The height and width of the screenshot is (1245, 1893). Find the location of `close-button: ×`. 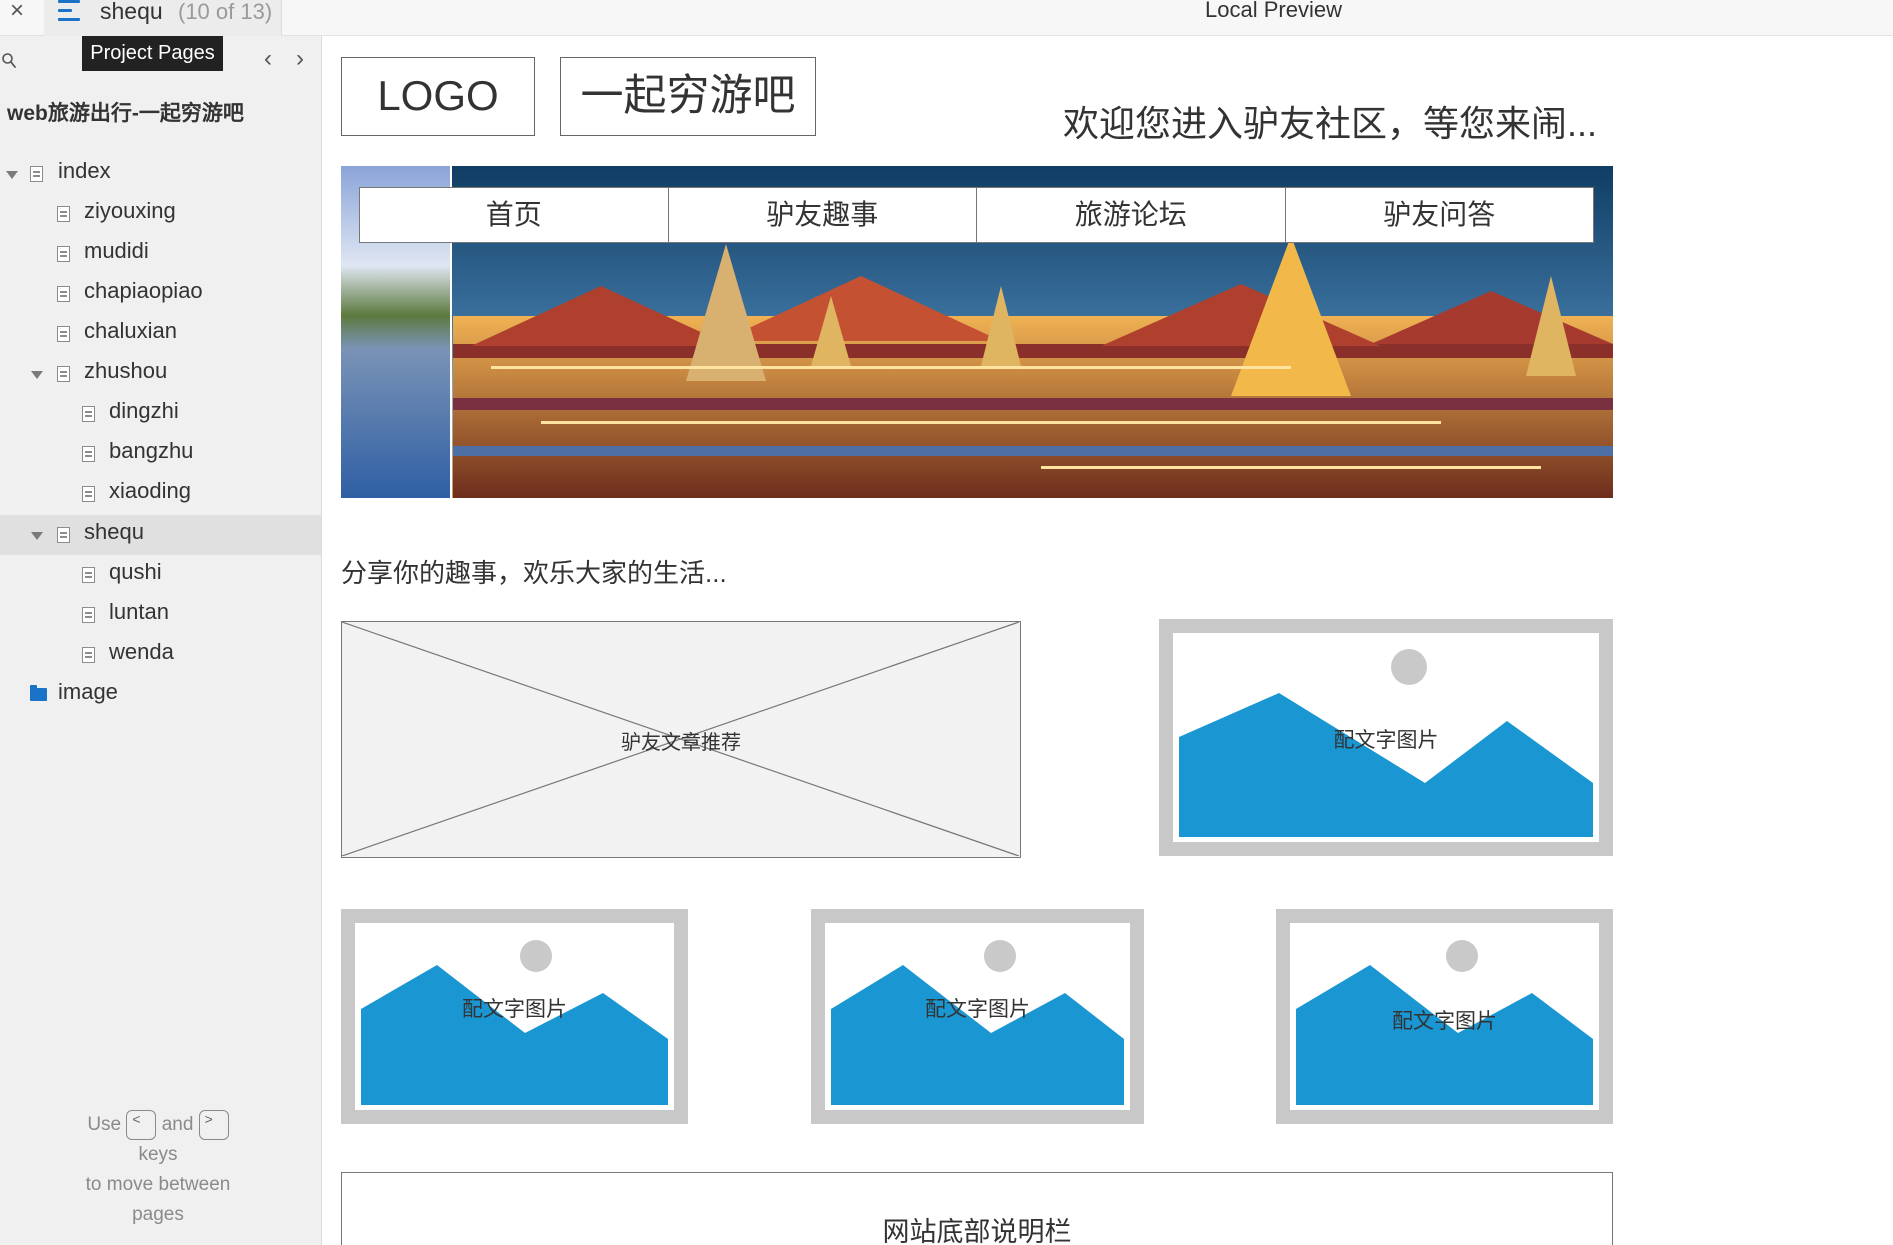

close-button: × is located at coordinates (17, 12).